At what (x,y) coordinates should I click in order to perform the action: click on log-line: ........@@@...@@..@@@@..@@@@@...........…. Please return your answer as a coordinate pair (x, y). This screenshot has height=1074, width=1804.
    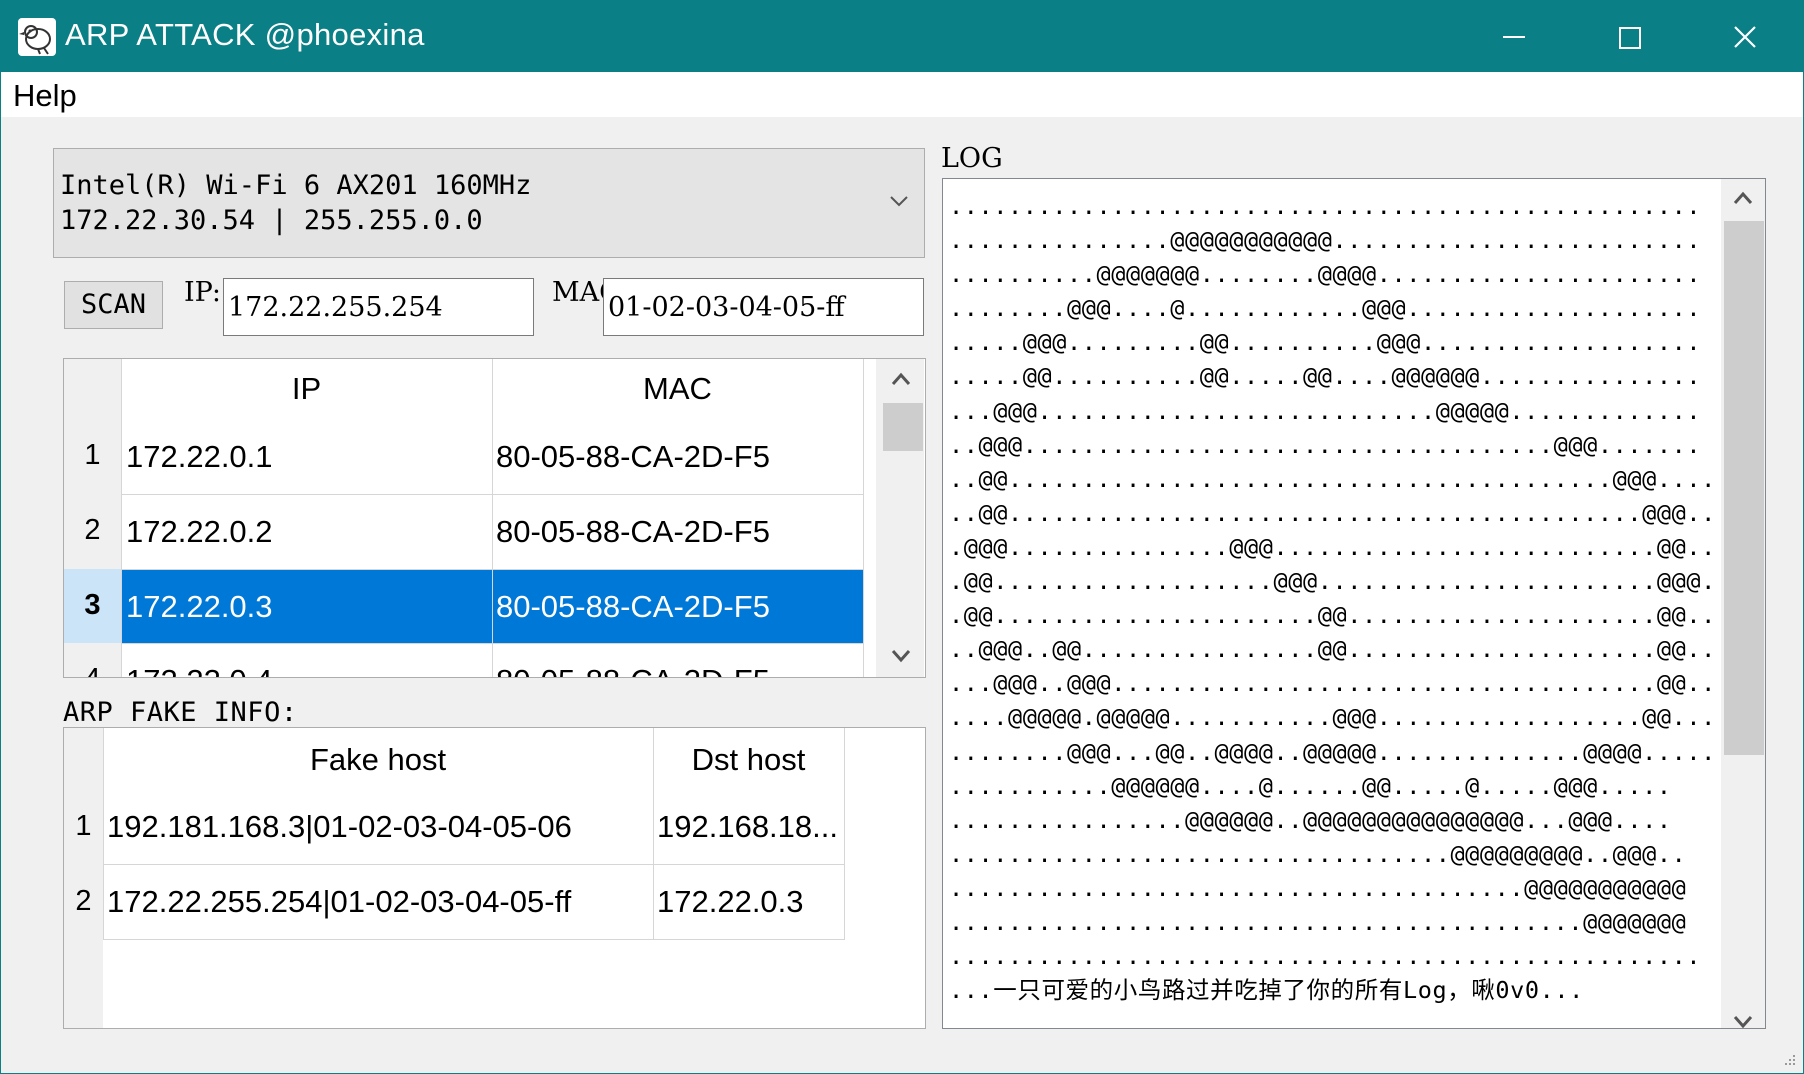
    Looking at the image, I should click on (1332, 751).